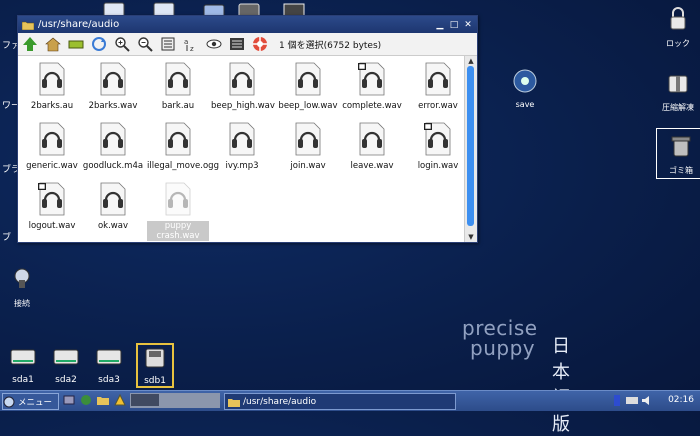 This screenshot has height=436, width=700. I want to click on file-item: 2barks.wav, so click(113, 86).